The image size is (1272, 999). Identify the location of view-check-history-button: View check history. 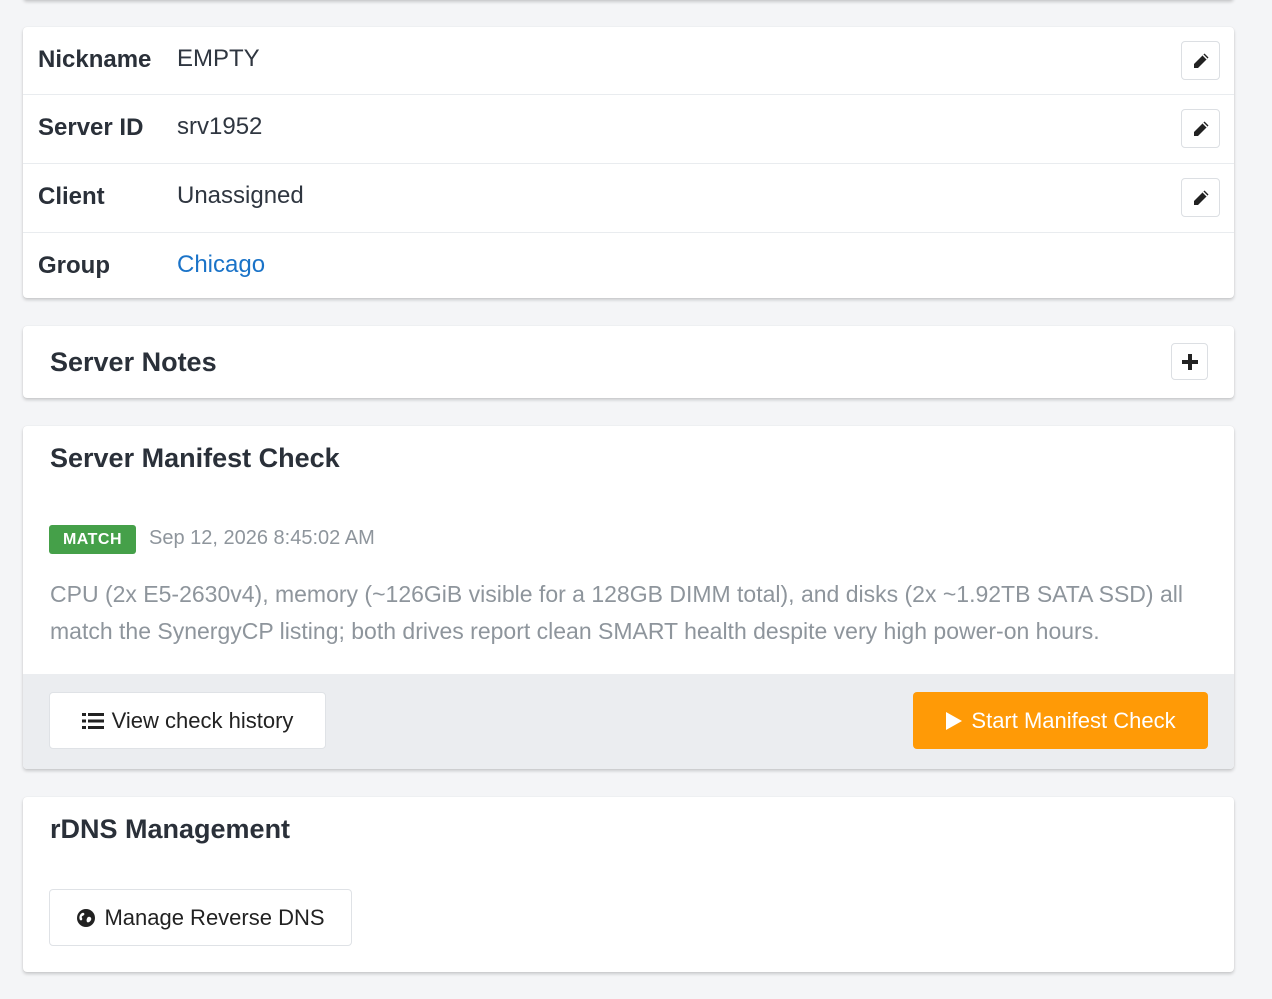
(187, 720).